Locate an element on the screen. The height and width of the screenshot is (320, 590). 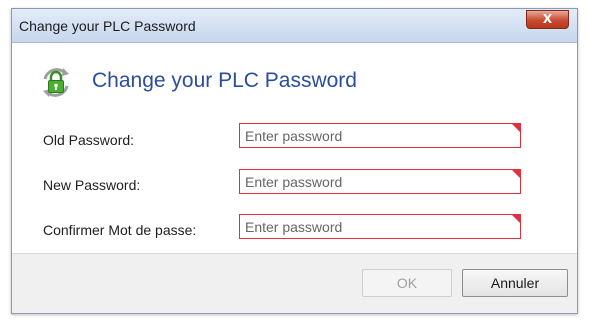
lock-refresh-icon is located at coordinates (56, 82).